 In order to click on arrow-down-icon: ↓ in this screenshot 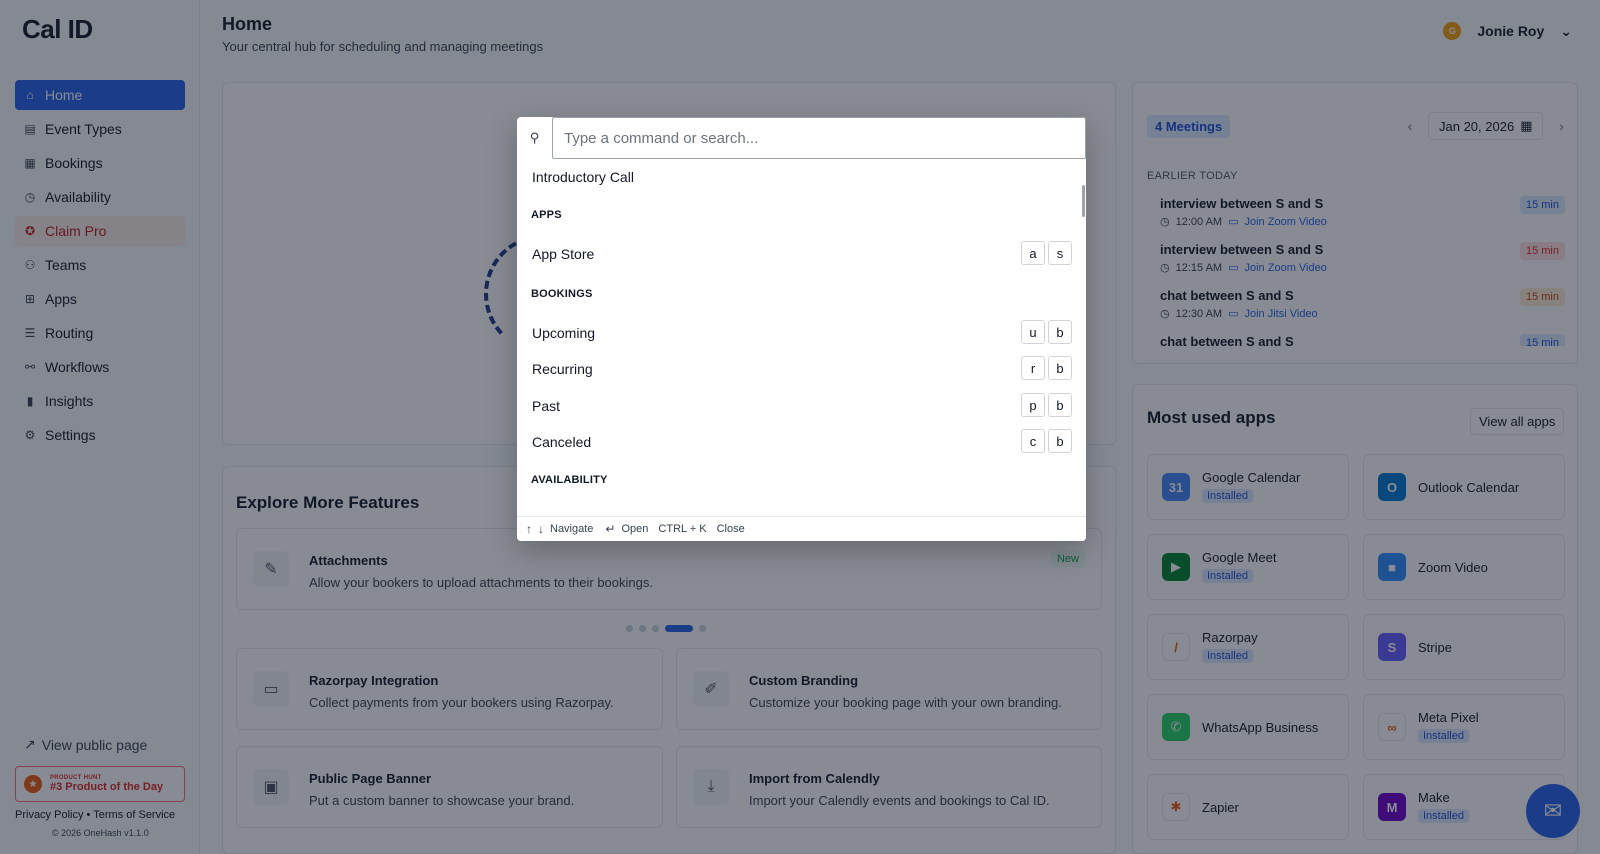, I will do `click(541, 529)`.